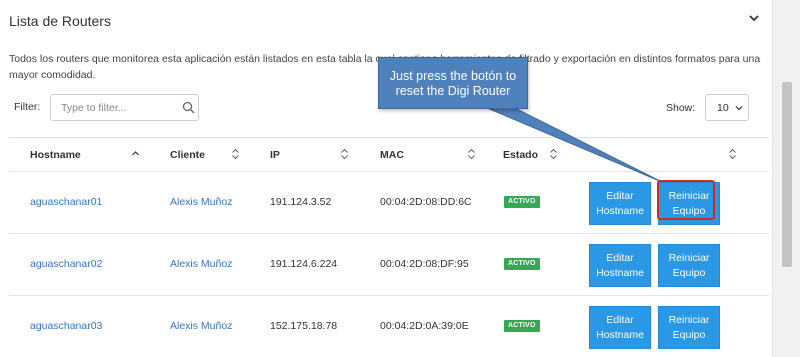  Describe the element at coordinates (90, 155) in the screenshot. I see `column-header-hostname: Hostname` at that location.